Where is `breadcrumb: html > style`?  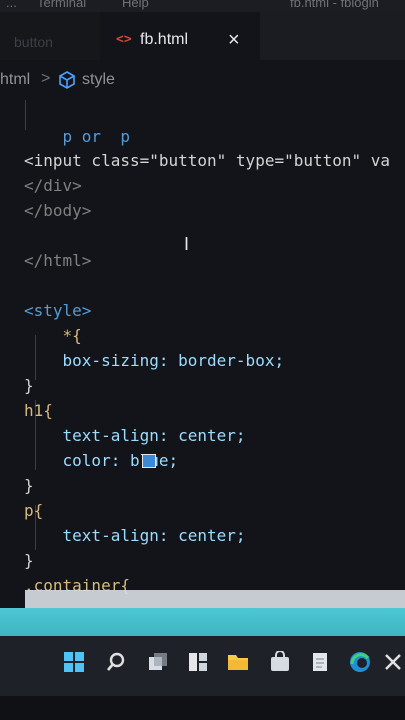 breadcrumb: html > style is located at coordinates (202, 80).